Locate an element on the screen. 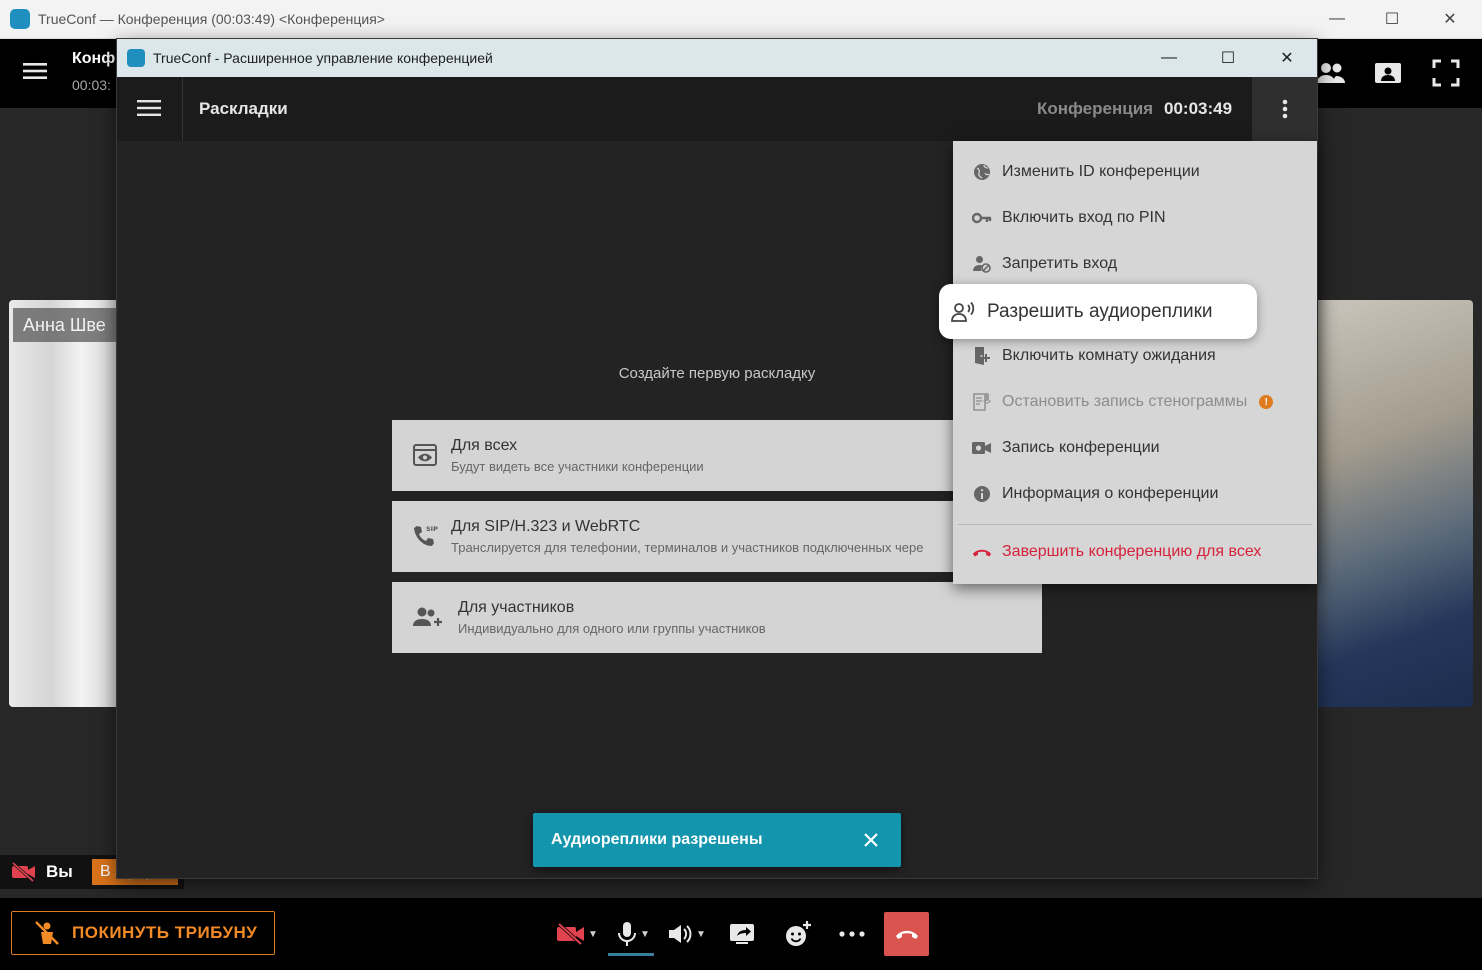  add-people-icon is located at coordinates (427, 616).